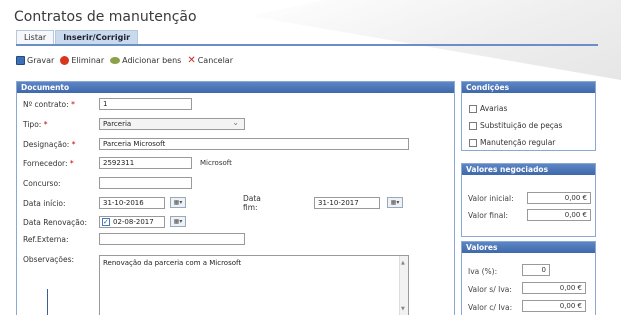 The width and height of the screenshot is (621, 315). Describe the element at coordinates (488, 108) in the screenshot. I see `condition-breakdowns: Avarias` at that location.